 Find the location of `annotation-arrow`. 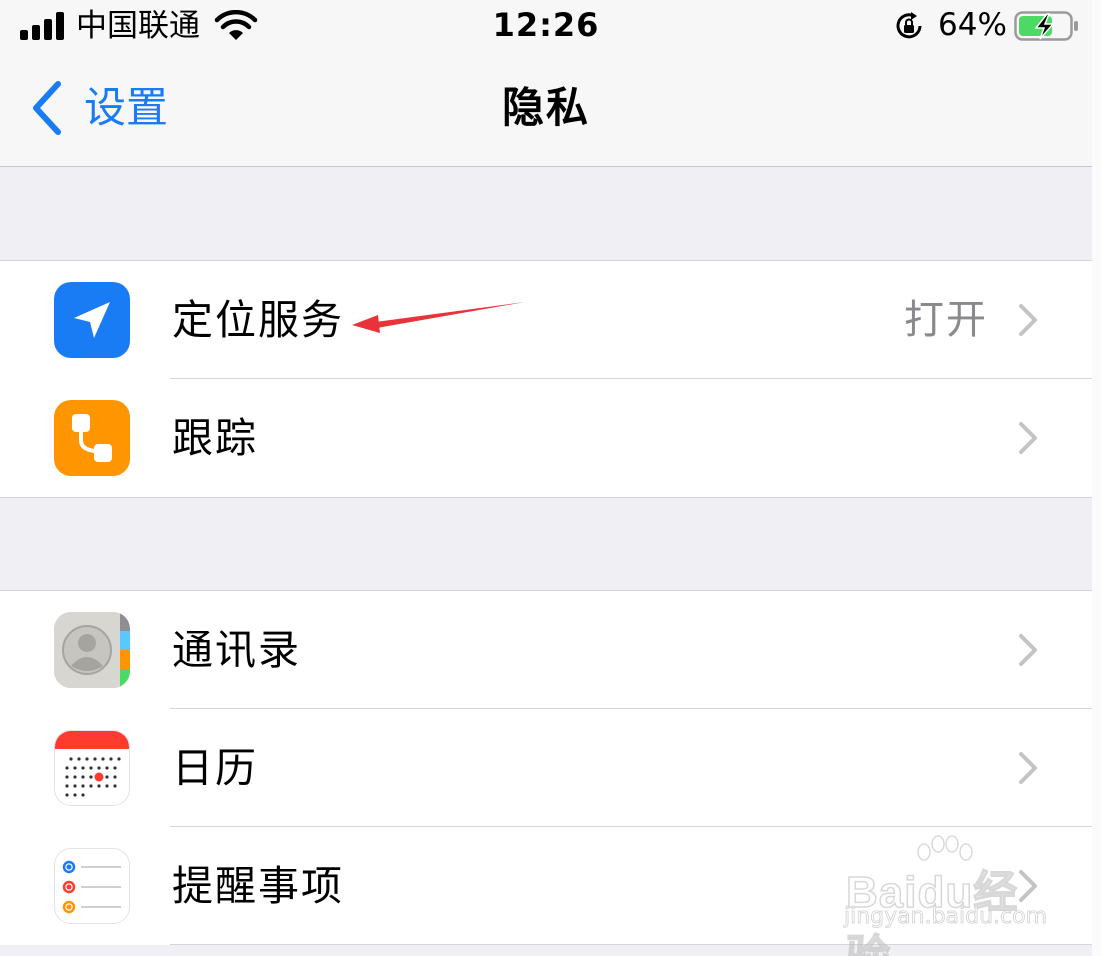

annotation-arrow is located at coordinates (438, 317).